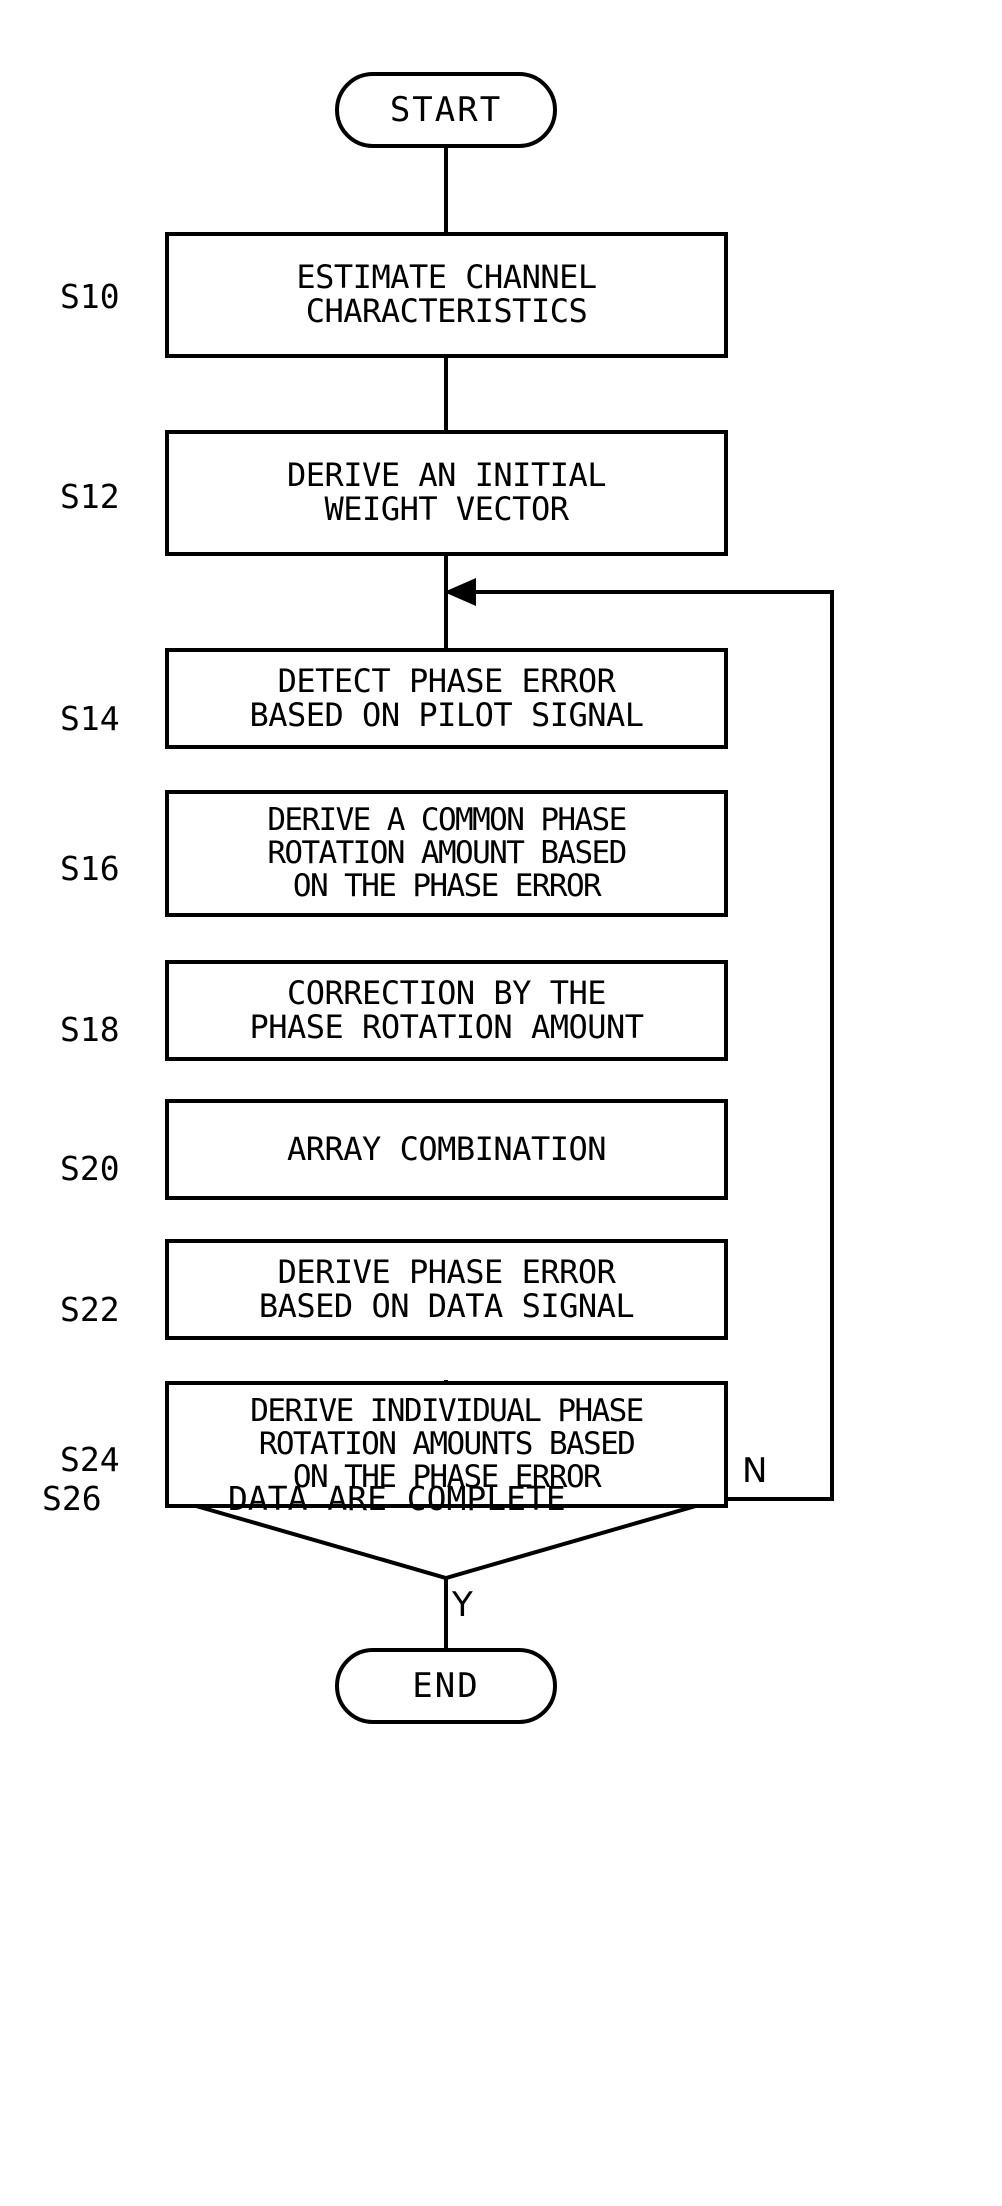  I want to click on start-terminator: START, so click(446, 110).